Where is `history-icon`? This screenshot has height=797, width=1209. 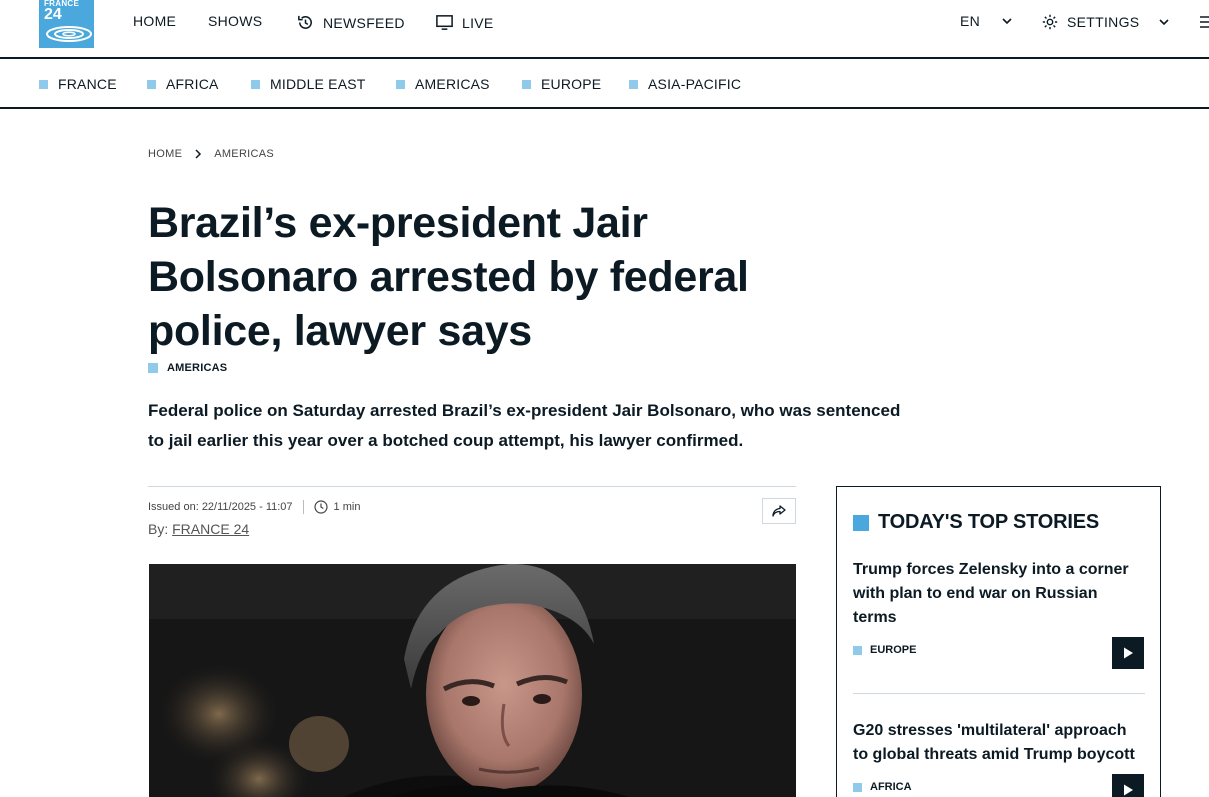 history-icon is located at coordinates (305, 22).